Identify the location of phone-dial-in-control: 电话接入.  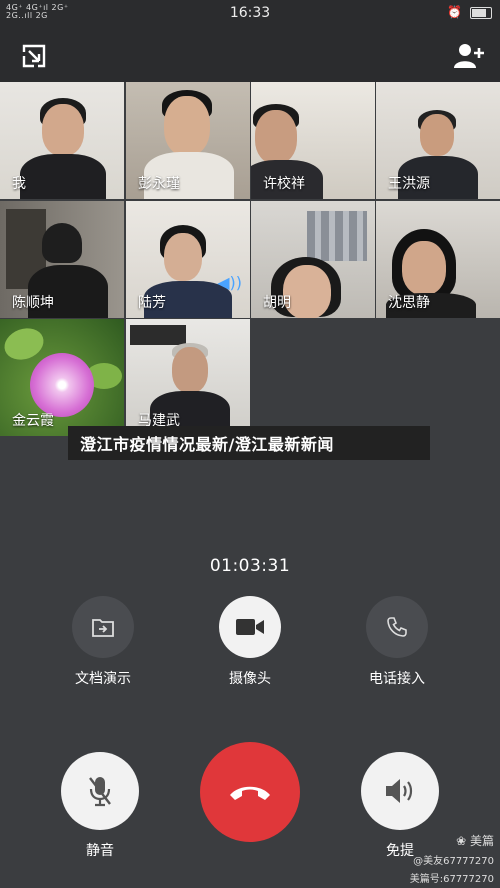
(397, 642).